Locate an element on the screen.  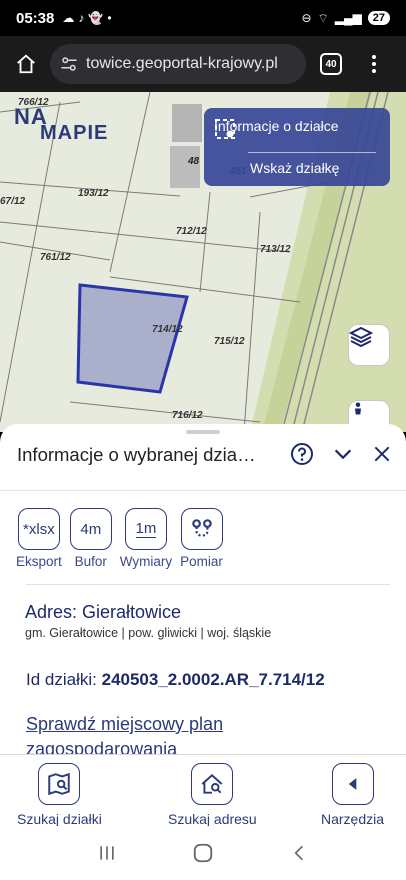
system-icons: ⊖ ⌔ ▂▄▆ 27 is located at coordinates (345, 18).